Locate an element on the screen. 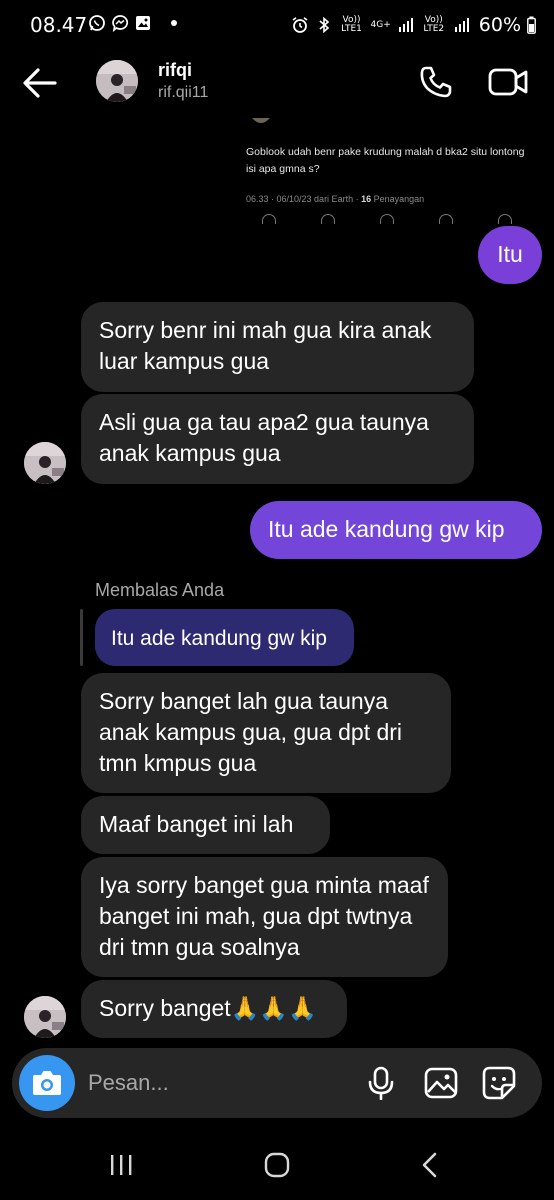  back-arrow-icon is located at coordinates (40, 83).